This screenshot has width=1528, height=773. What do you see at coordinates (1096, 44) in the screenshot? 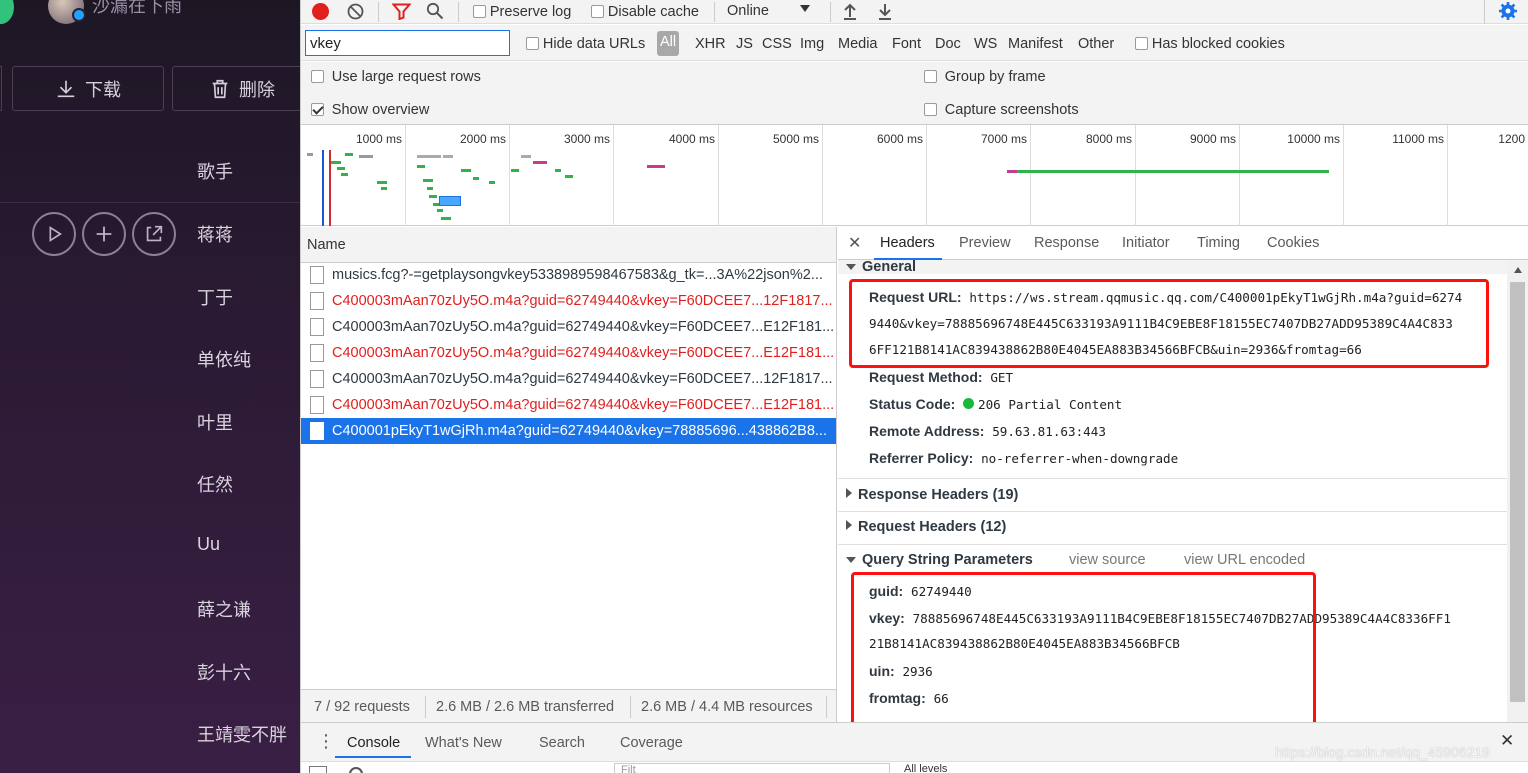
I see `type-filter-other: Other` at bounding box center [1096, 44].